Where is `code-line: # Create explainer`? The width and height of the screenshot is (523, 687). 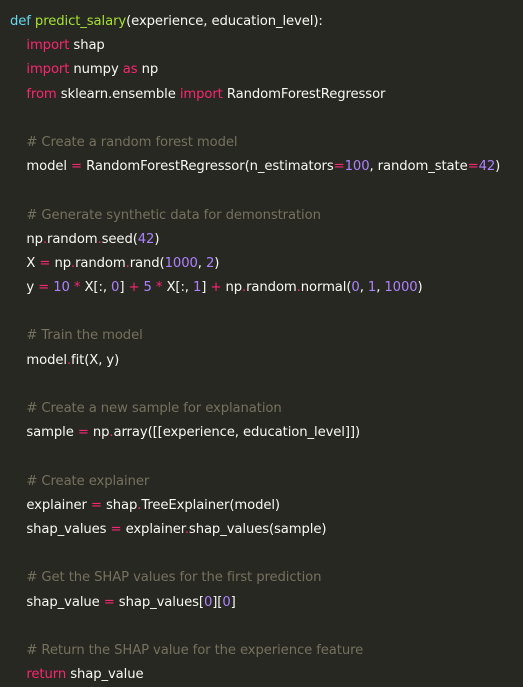
code-line: # Create explainer is located at coordinates (266, 482).